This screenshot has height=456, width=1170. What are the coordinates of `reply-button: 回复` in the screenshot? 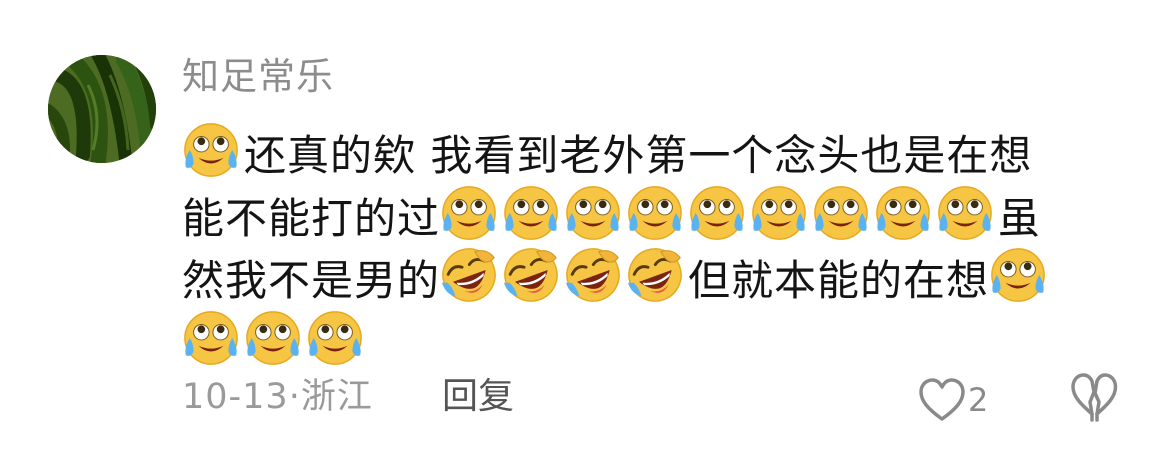 It's located at (478, 397).